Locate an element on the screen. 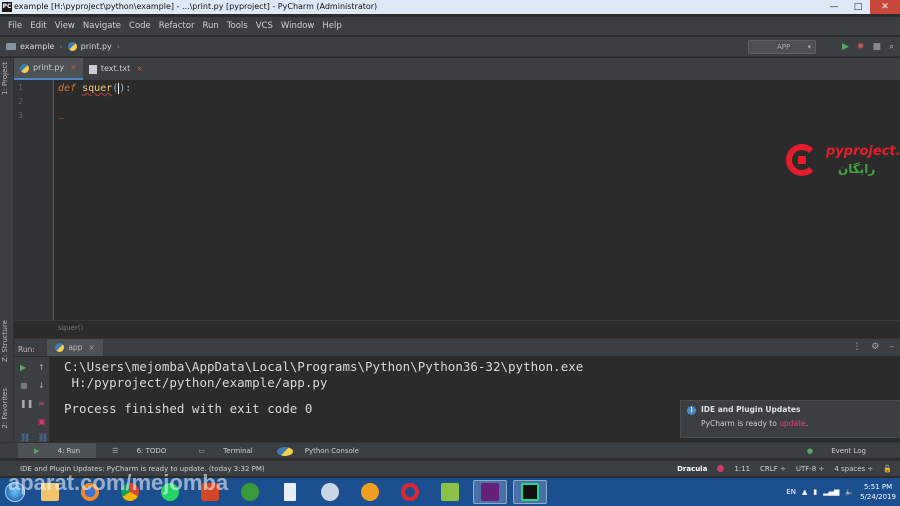 Image resolution: width=900 pixels, height=506 pixels. volume-icon: 🔈 is located at coordinates (849, 492).